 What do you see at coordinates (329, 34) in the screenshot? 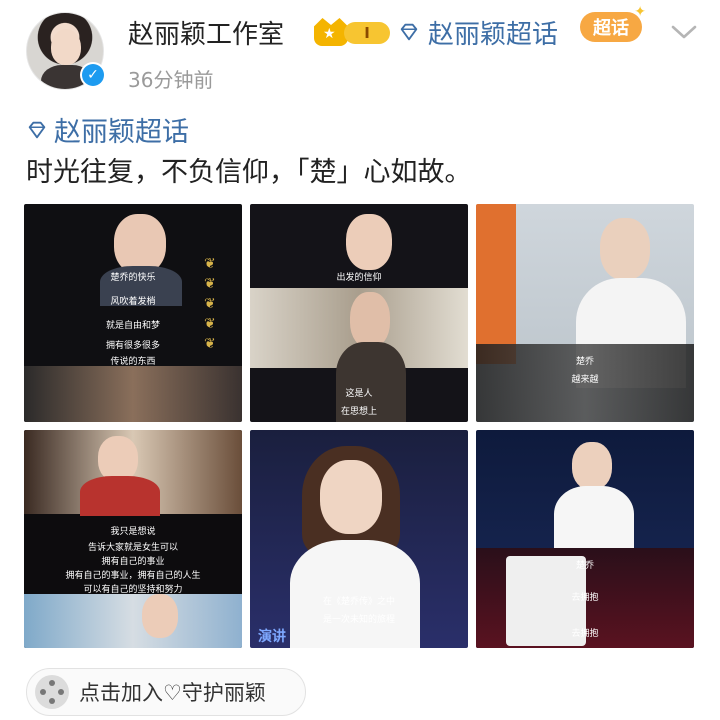
I see `star-icon: ★` at bounding box center [329, 34].